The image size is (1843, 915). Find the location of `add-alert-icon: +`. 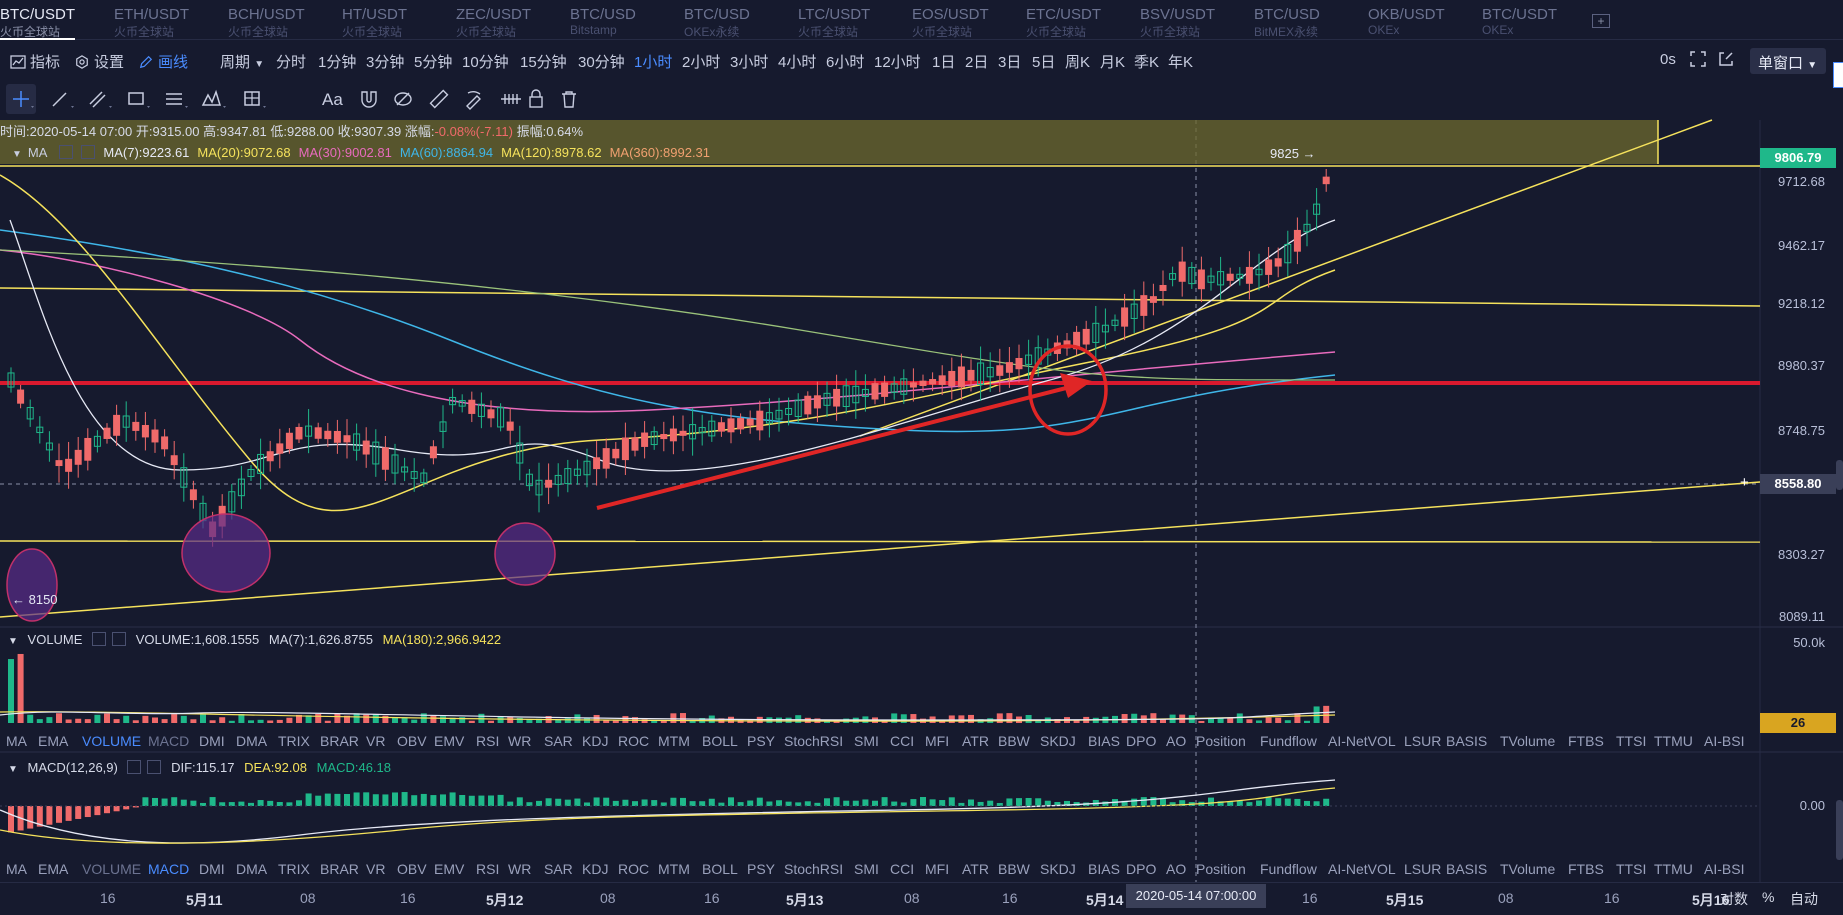

add-alert-icon: + is located at coordinates (1744, 482).